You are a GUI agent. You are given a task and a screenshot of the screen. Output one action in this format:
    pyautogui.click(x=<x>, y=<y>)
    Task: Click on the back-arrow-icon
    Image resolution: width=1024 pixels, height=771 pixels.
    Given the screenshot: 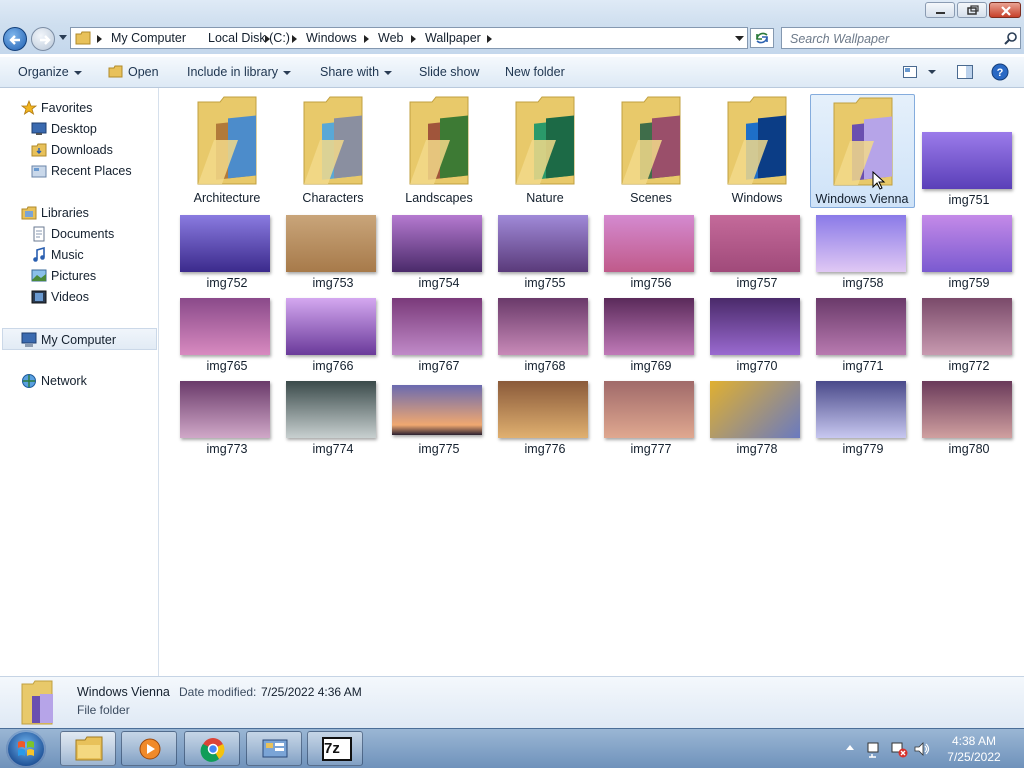 What is the action you would take?
    pyautogui.click(x=14, y=40)
    